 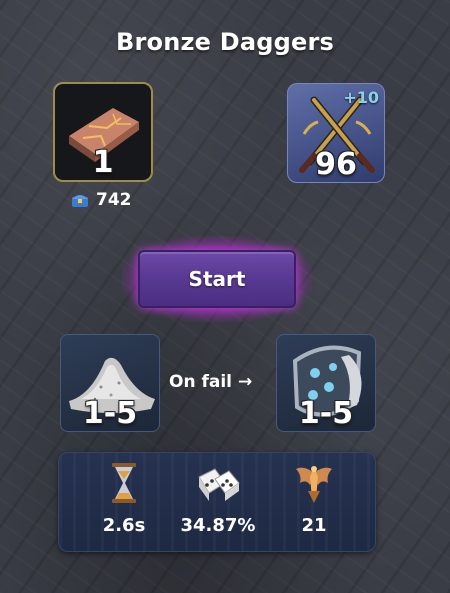 I want to click on dice-icon, so click(x=219, y=484).